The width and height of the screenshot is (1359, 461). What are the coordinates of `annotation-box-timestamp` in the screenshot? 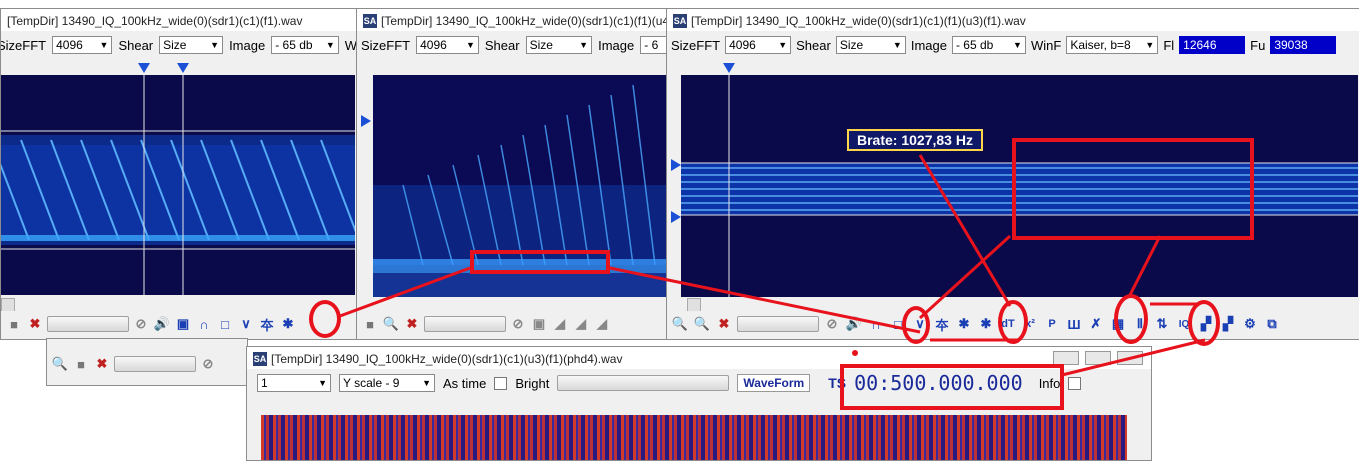 It's located at (952, 387).